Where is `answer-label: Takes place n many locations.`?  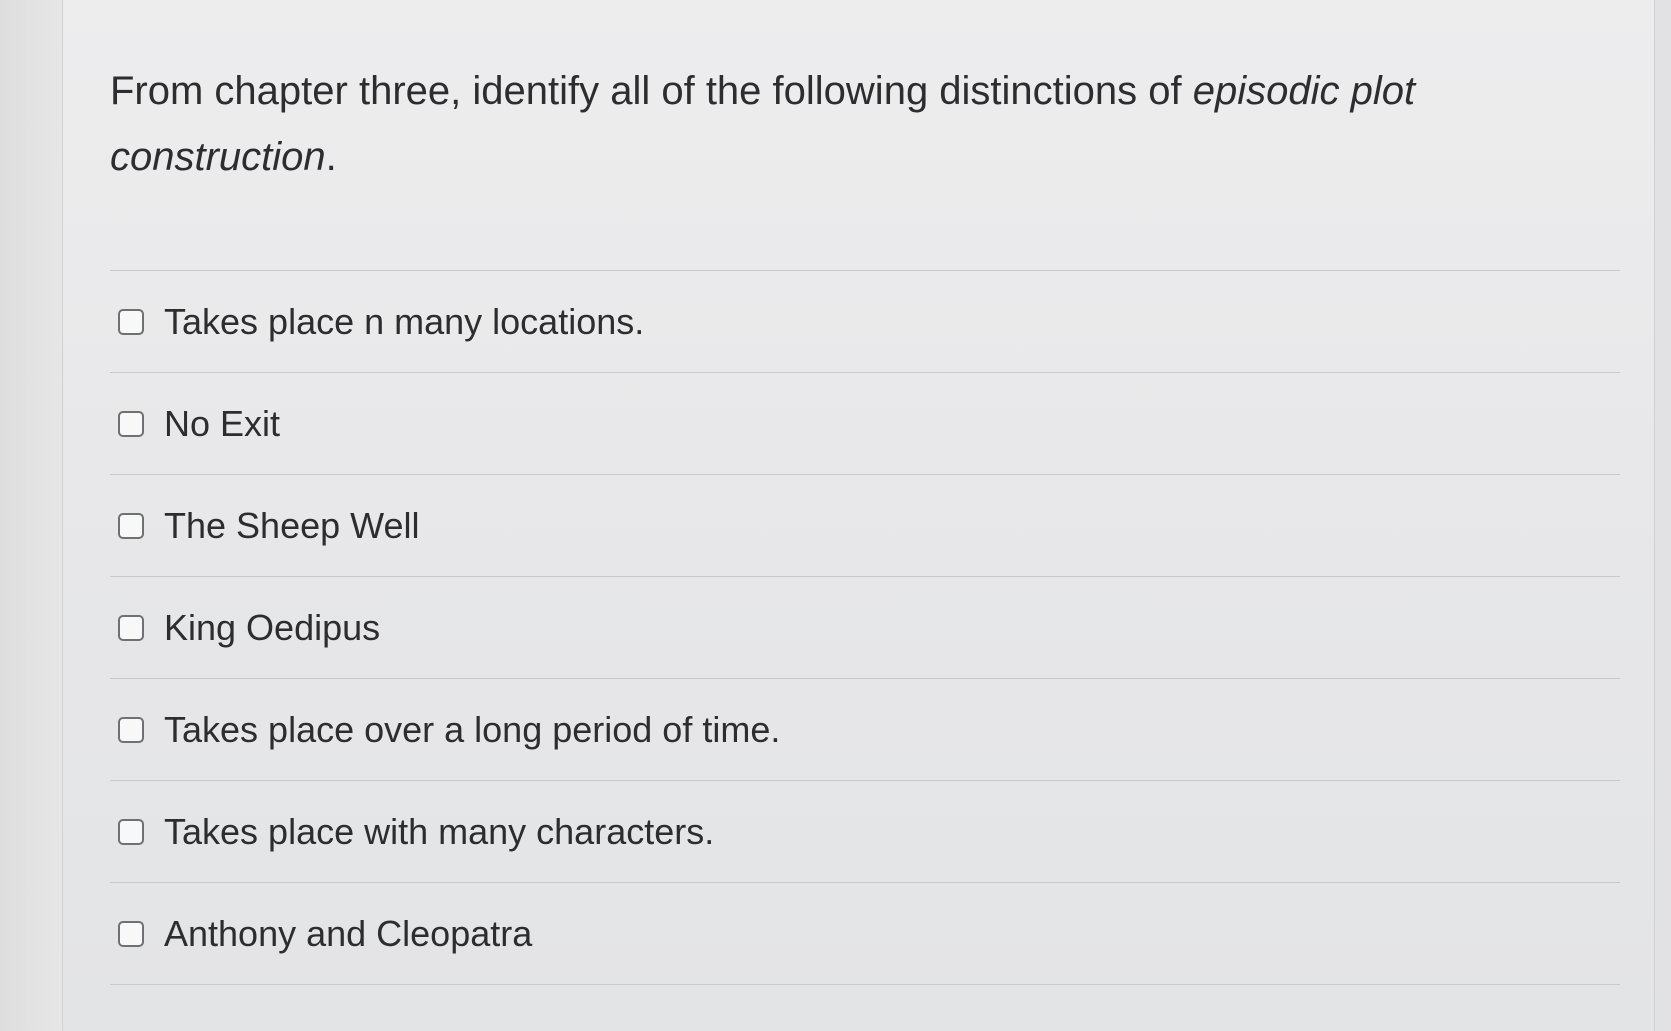
answer-label: Takes place n many locations. is located at coordinates (404, 321).